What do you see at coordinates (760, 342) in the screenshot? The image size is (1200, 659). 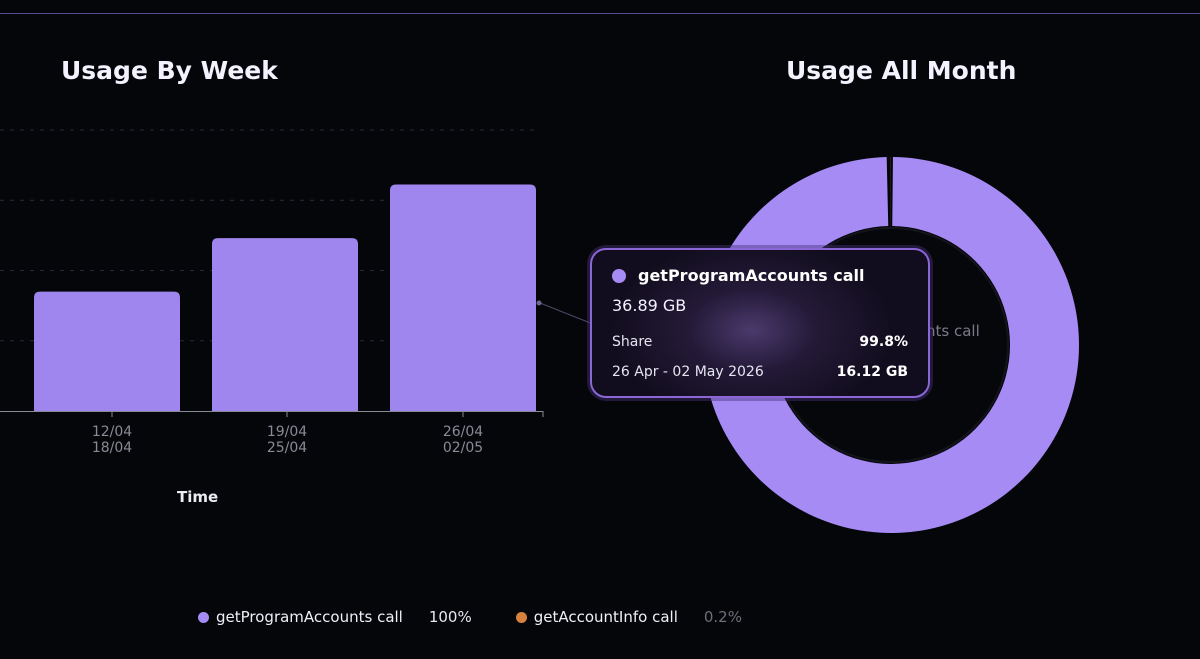 I see `tooltip-share-row: Share 99.8%` at bounding box center [760, 342].